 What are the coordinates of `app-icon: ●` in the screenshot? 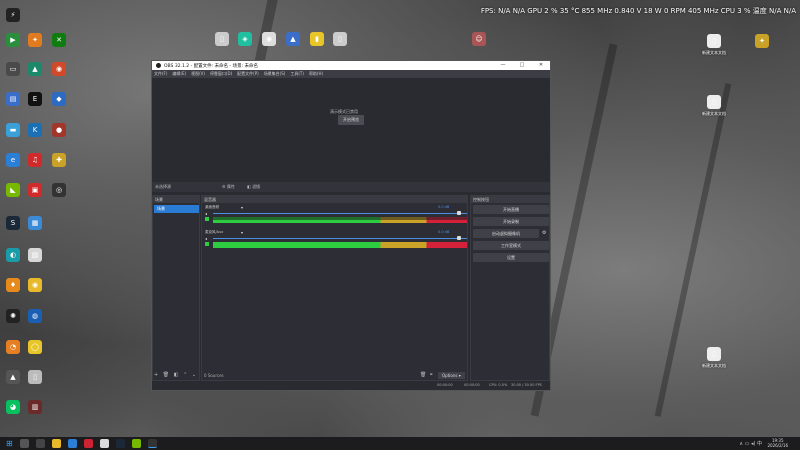 It's located at (59, 130).